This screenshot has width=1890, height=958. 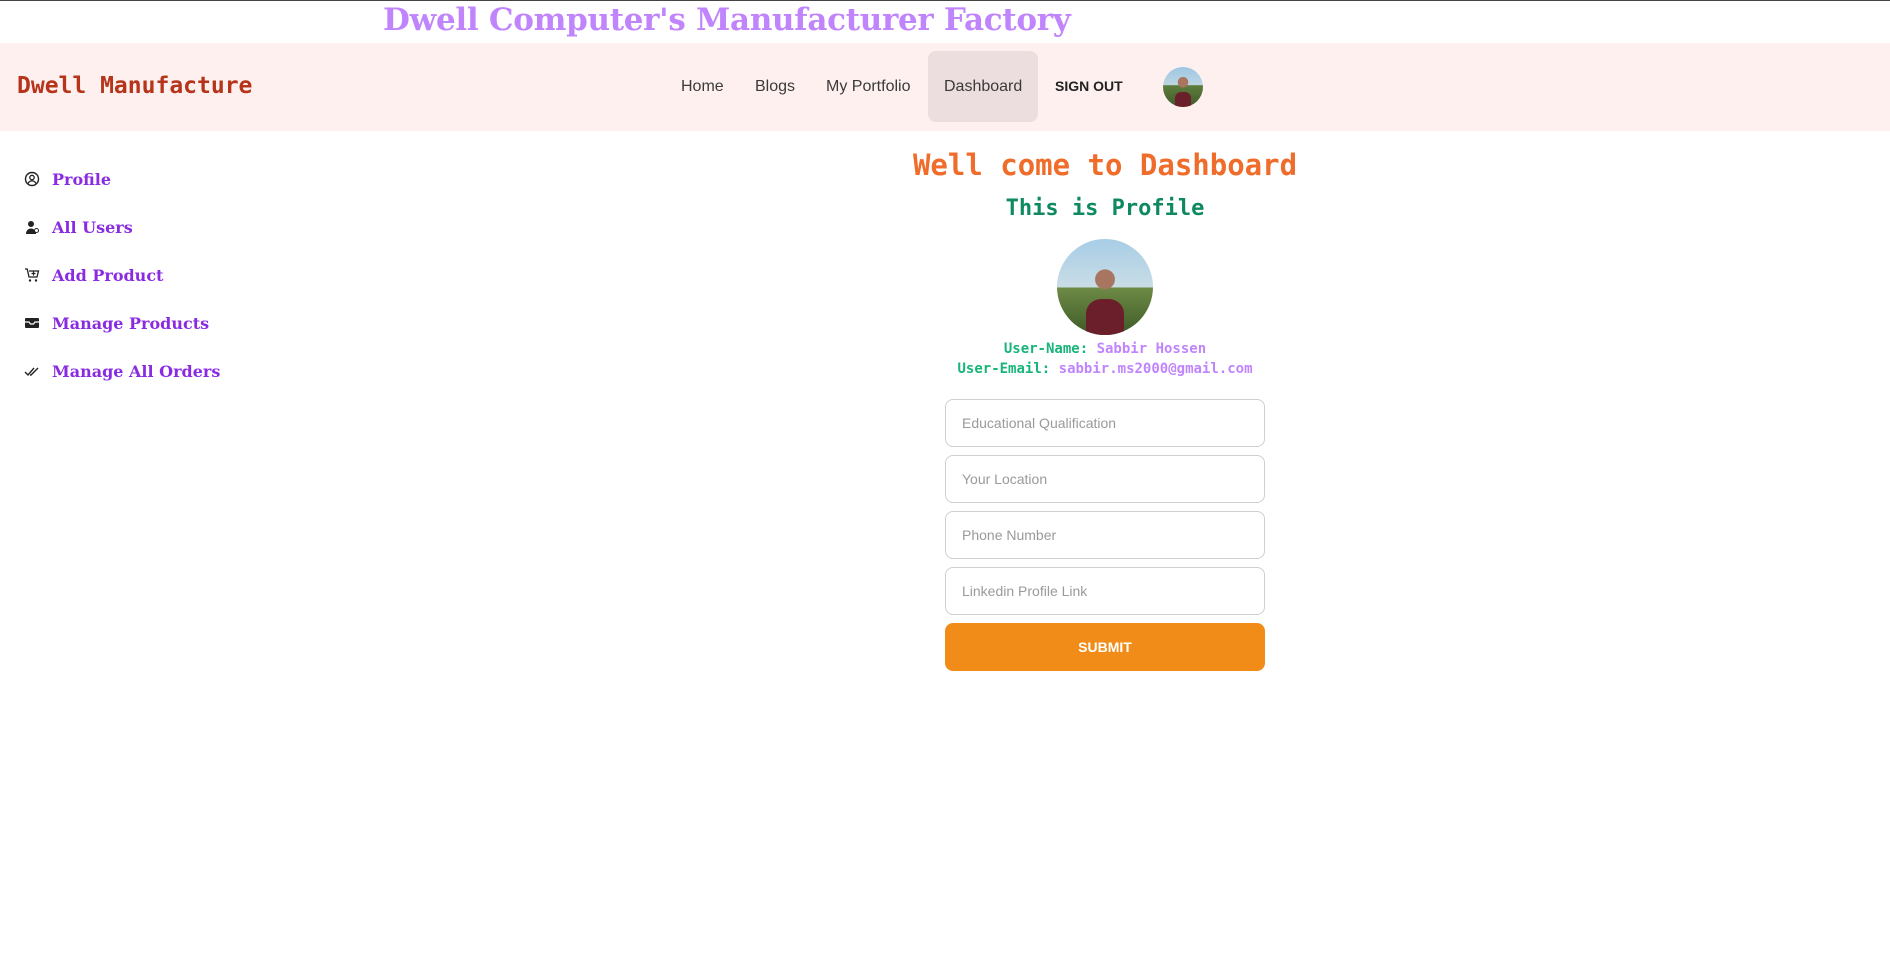 I want to click on sidebar-item-all-users: All Users, so click(x=154, y=227).